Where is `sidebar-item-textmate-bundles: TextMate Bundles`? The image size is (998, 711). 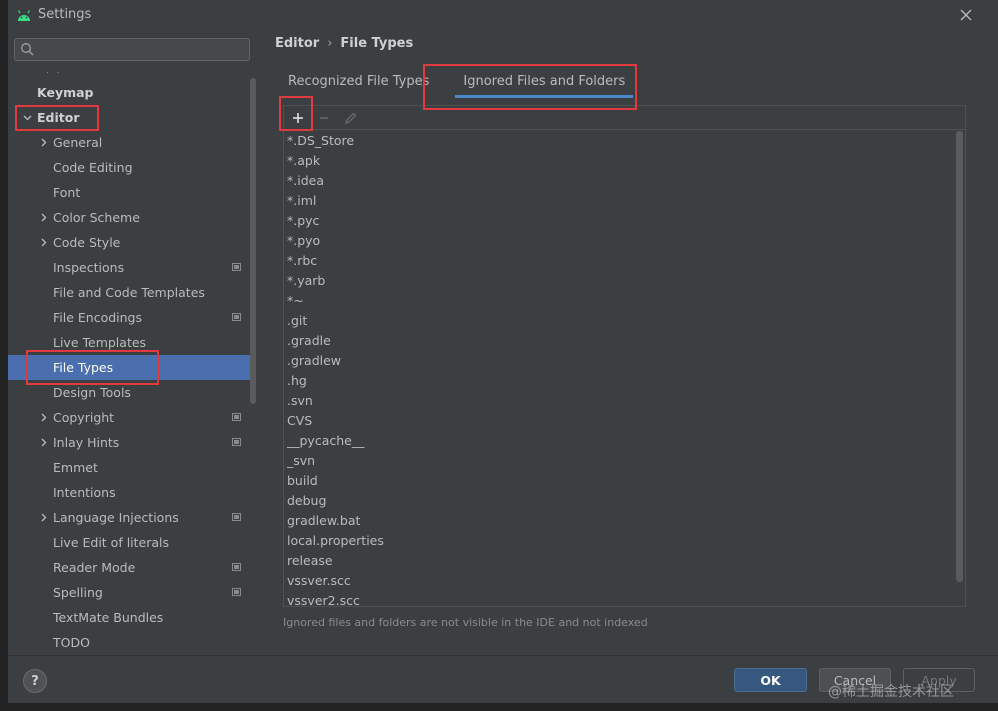 sidebar-item-textmate-bundles: TextMate Bundles is located at coordinates (130, 617).